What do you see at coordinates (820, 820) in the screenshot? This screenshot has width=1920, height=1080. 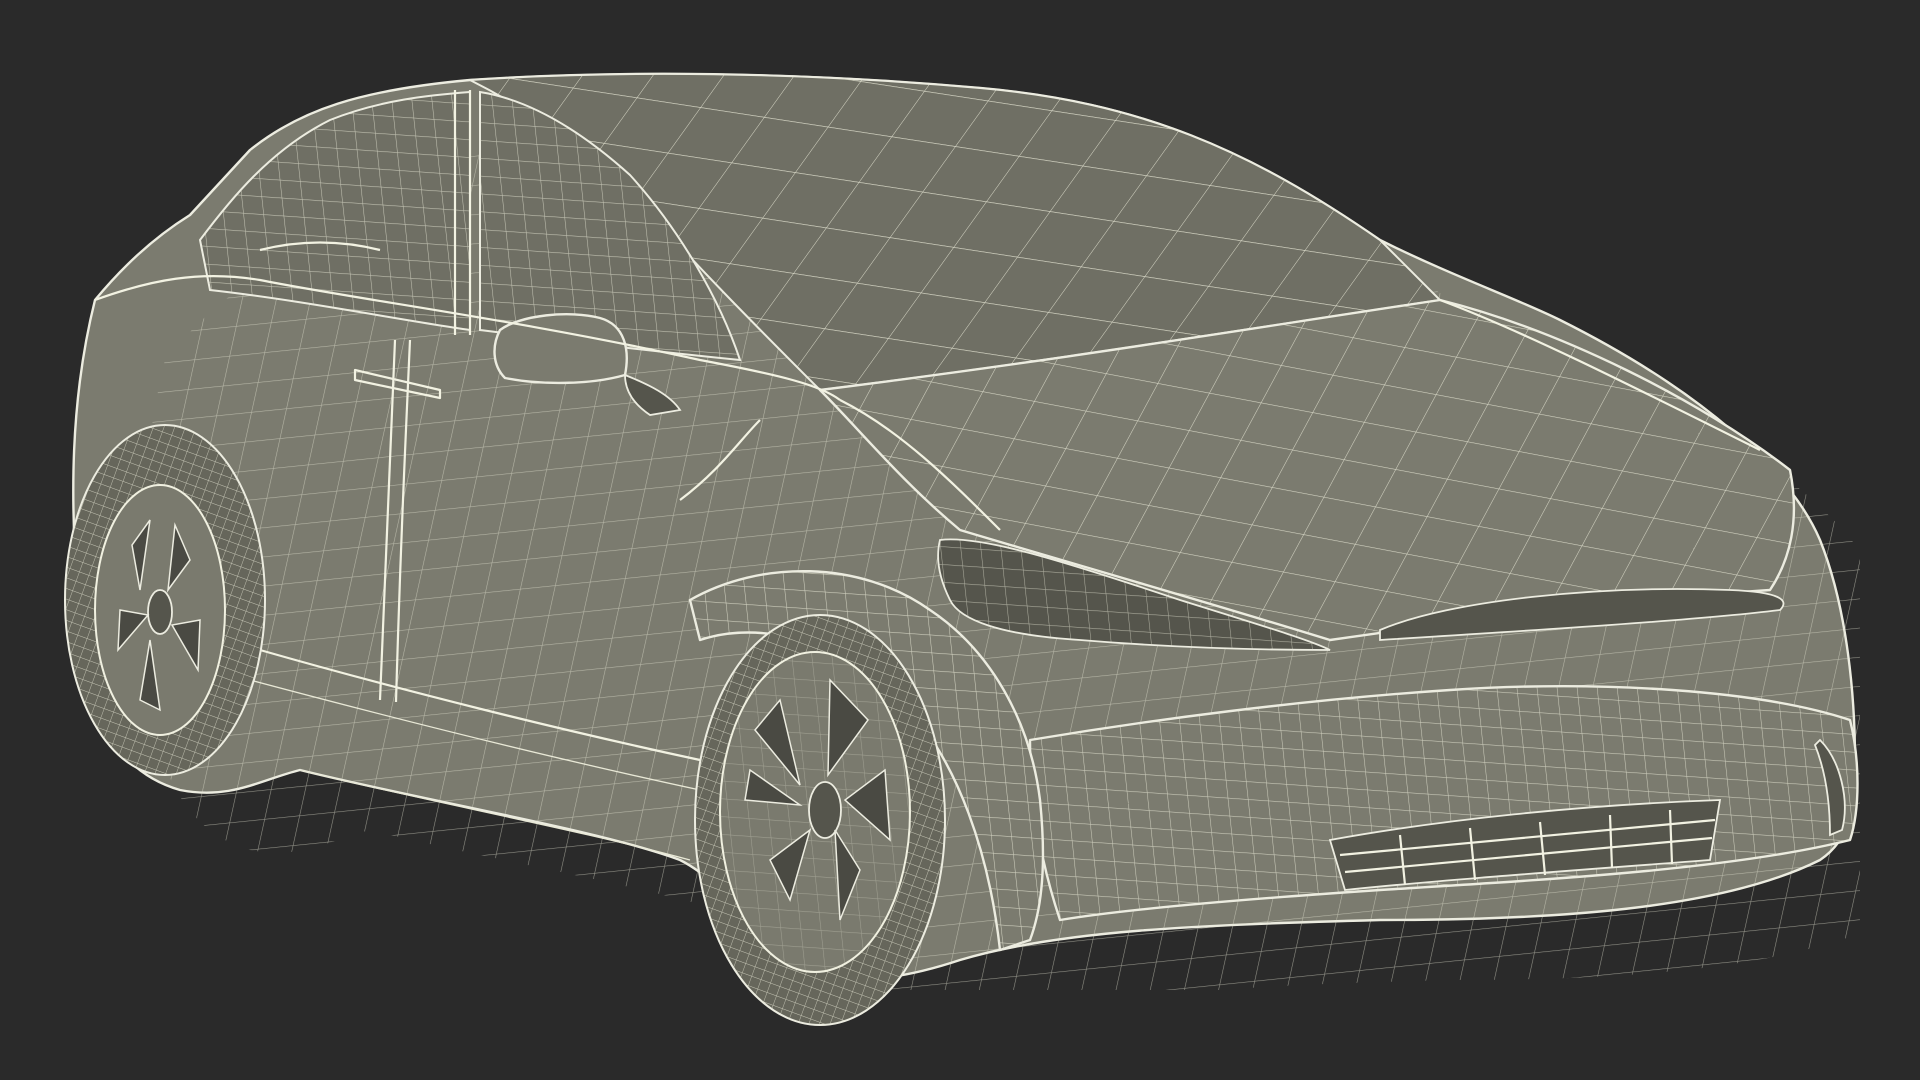 I see `front-wheel` at bounding box center [820, 820].